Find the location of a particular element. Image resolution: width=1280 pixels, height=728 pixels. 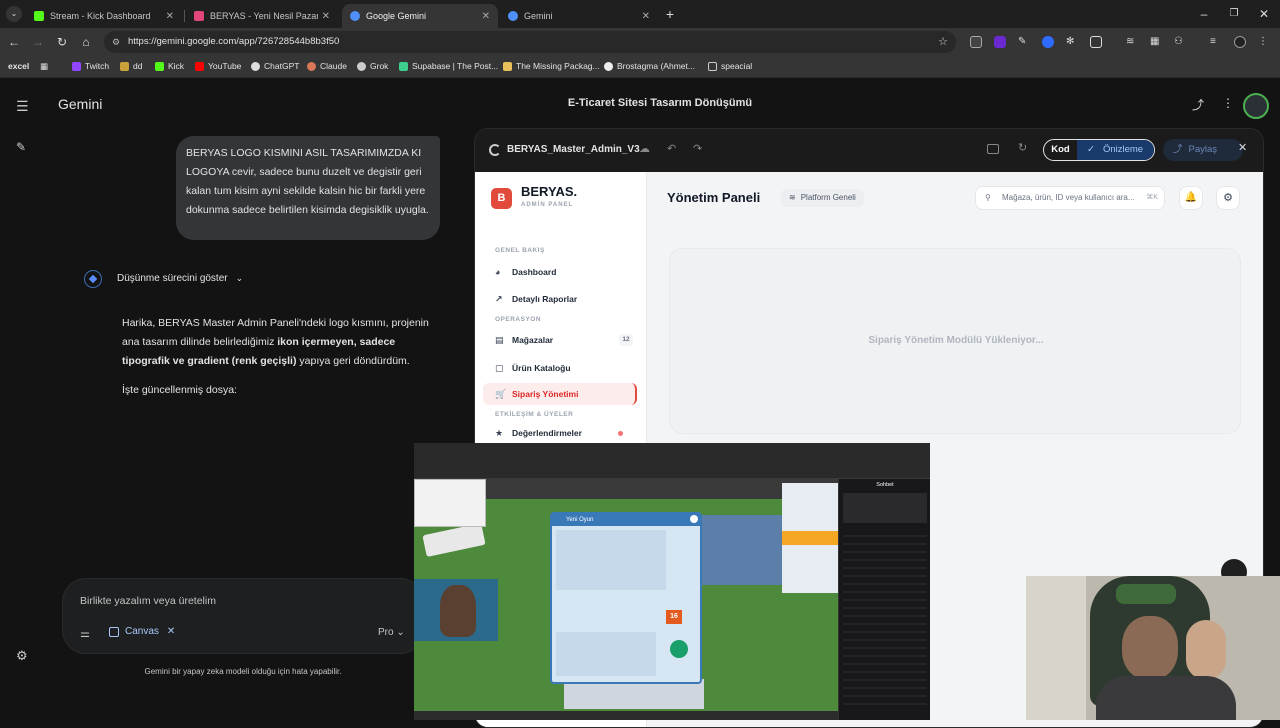

beryas-favicon-icon is located at coordinates (199, 16).